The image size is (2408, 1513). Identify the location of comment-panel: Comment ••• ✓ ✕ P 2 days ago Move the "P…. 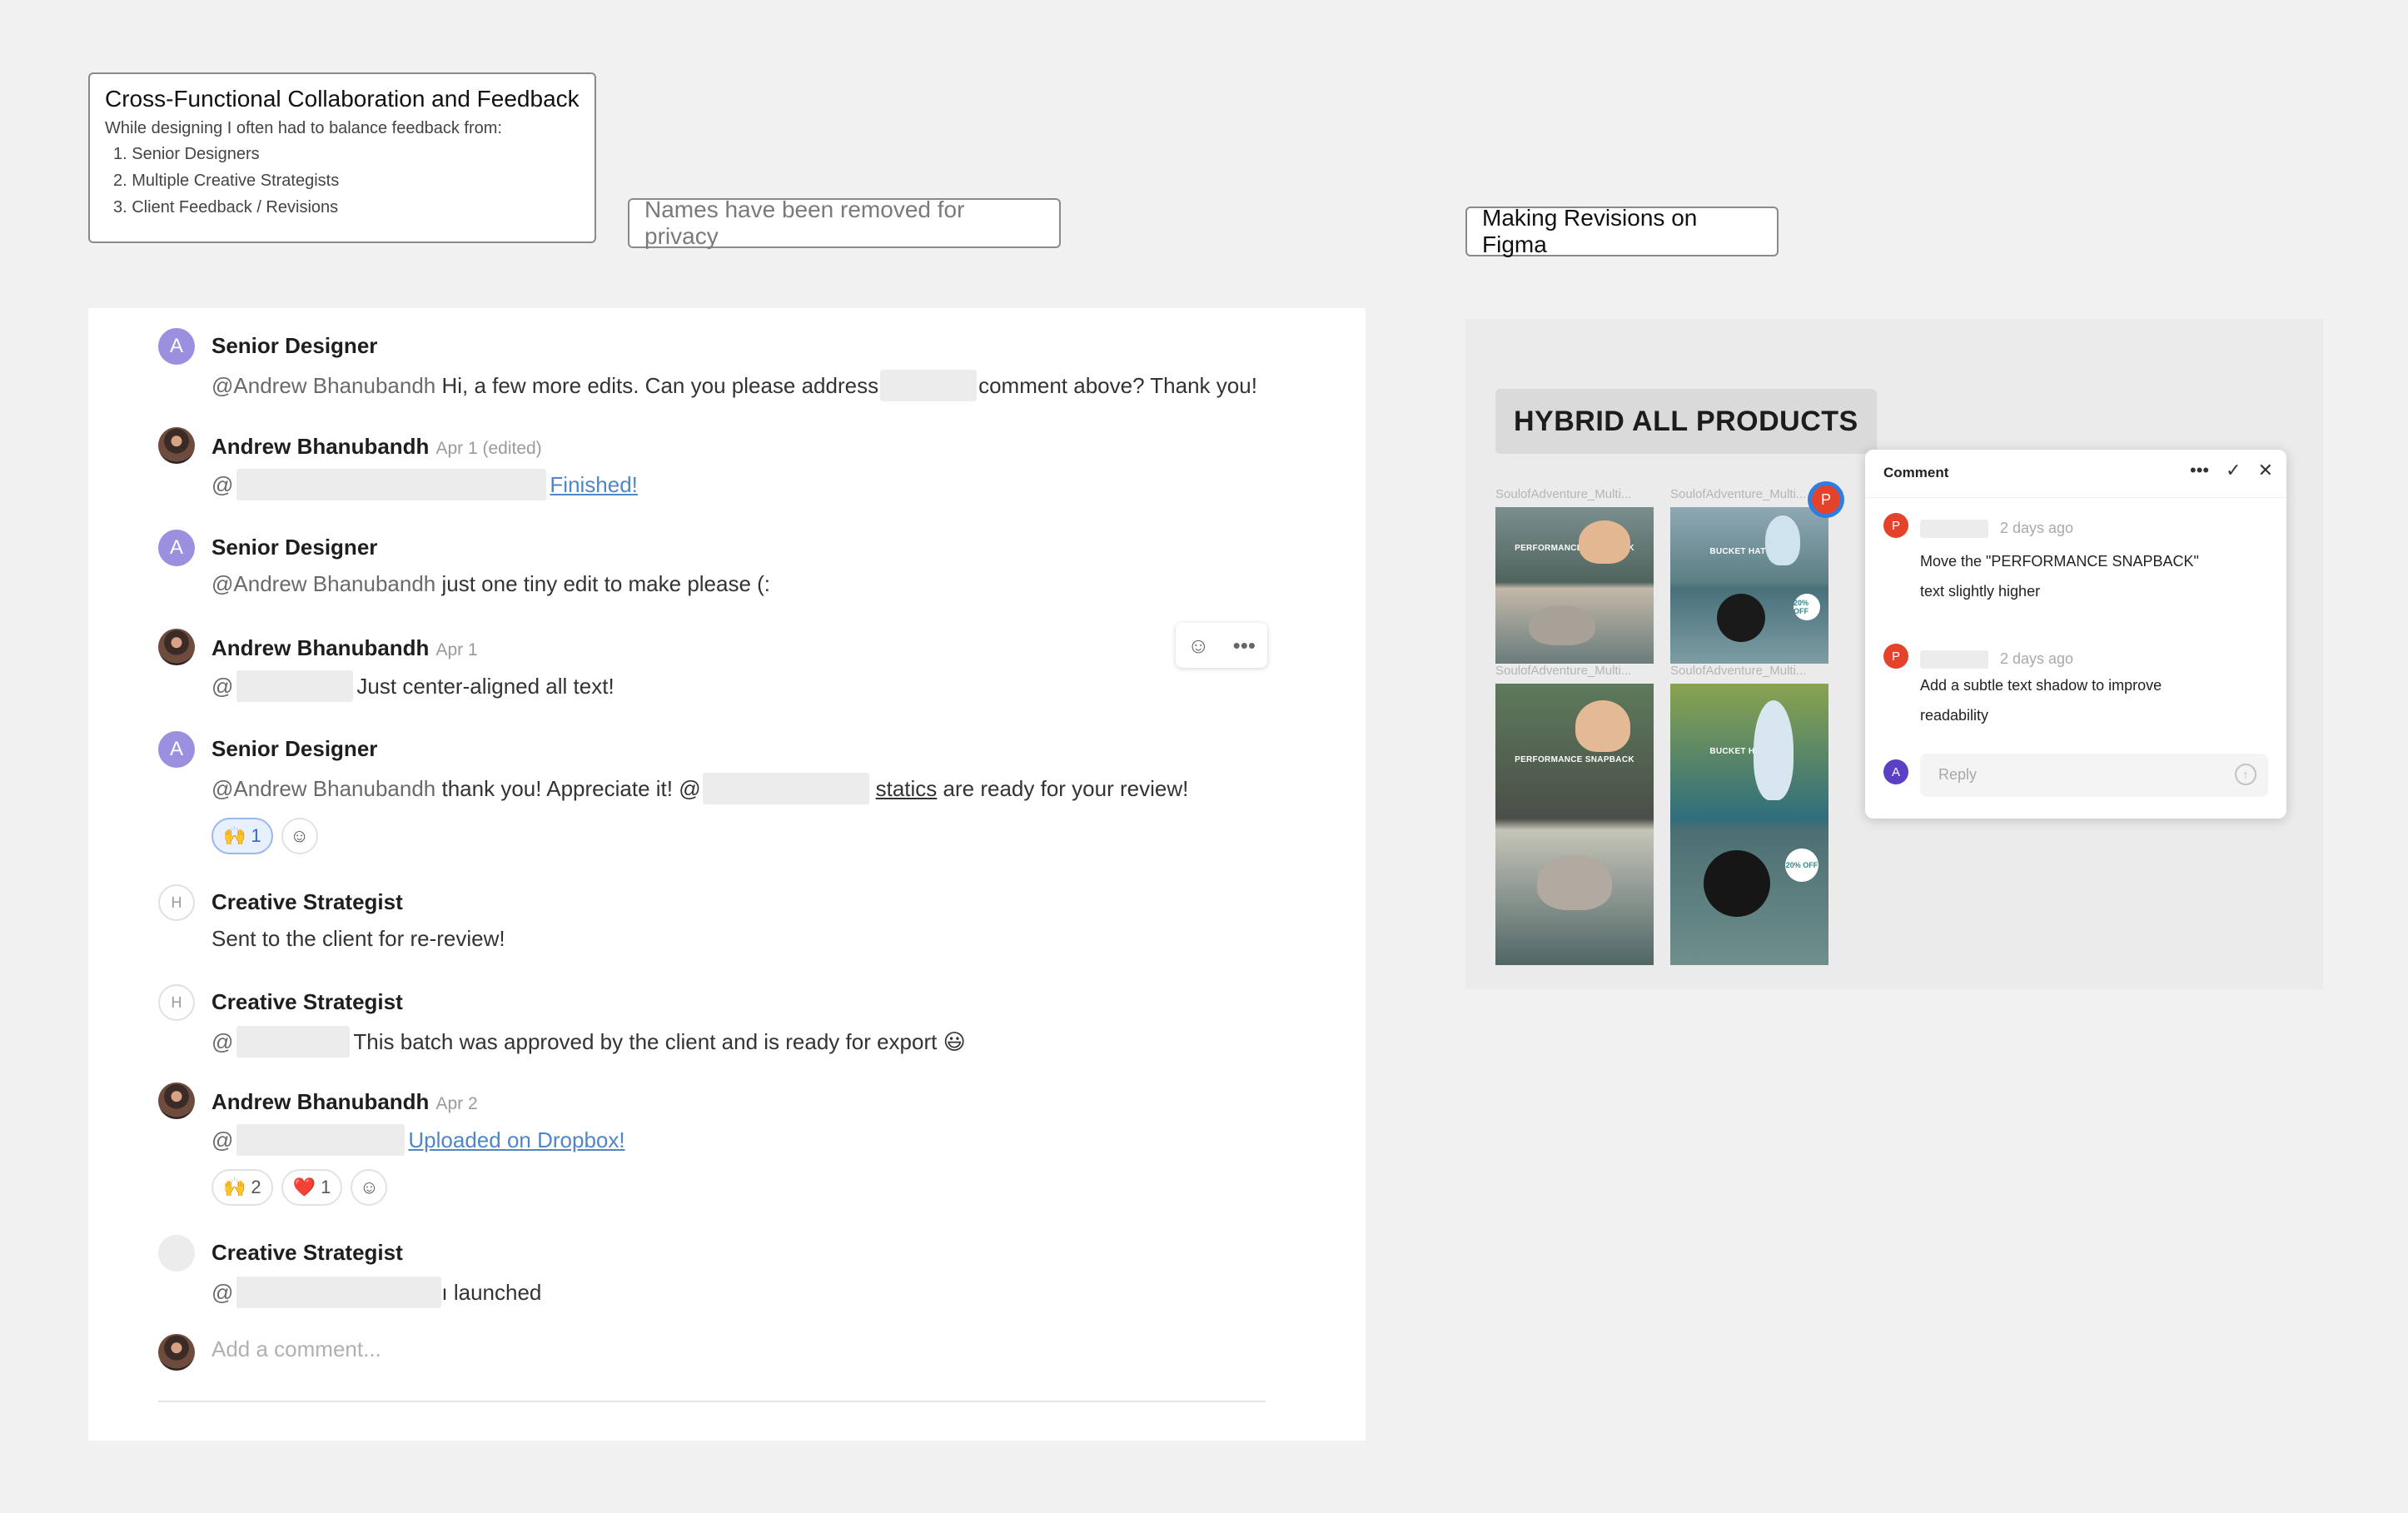
(2075, 634).